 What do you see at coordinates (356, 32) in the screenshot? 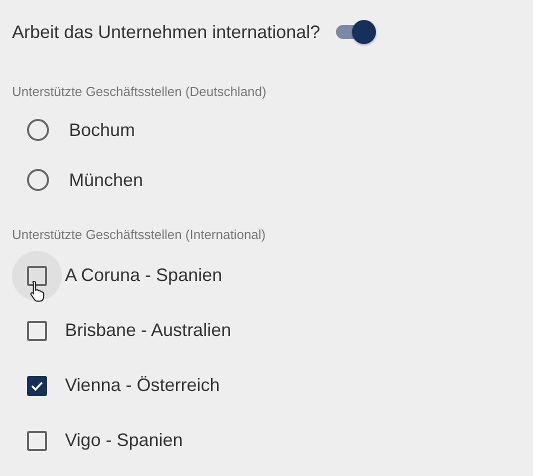
I see `toggle-switch` at bounding box center [356, 32].